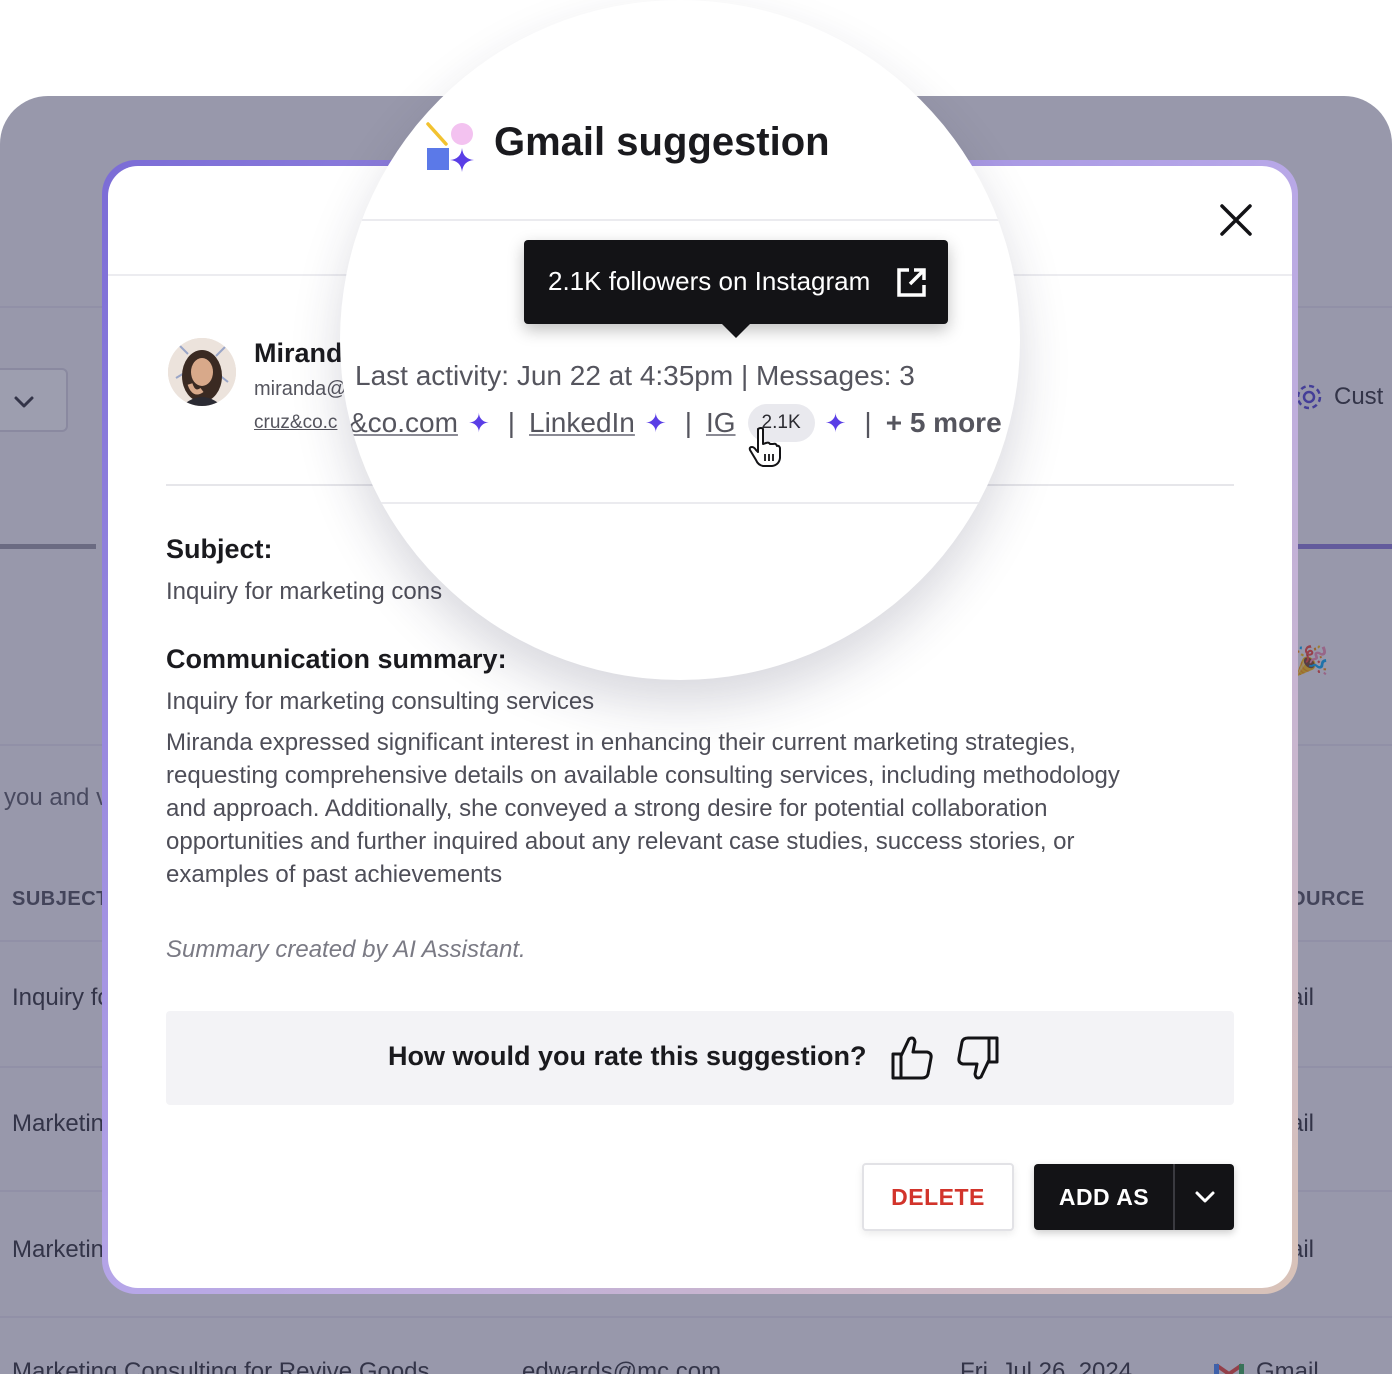 Image resolution: width=1392 pixels, height=1374 pixels. I want to click on more-links: + 5 more, so click(944, 423).